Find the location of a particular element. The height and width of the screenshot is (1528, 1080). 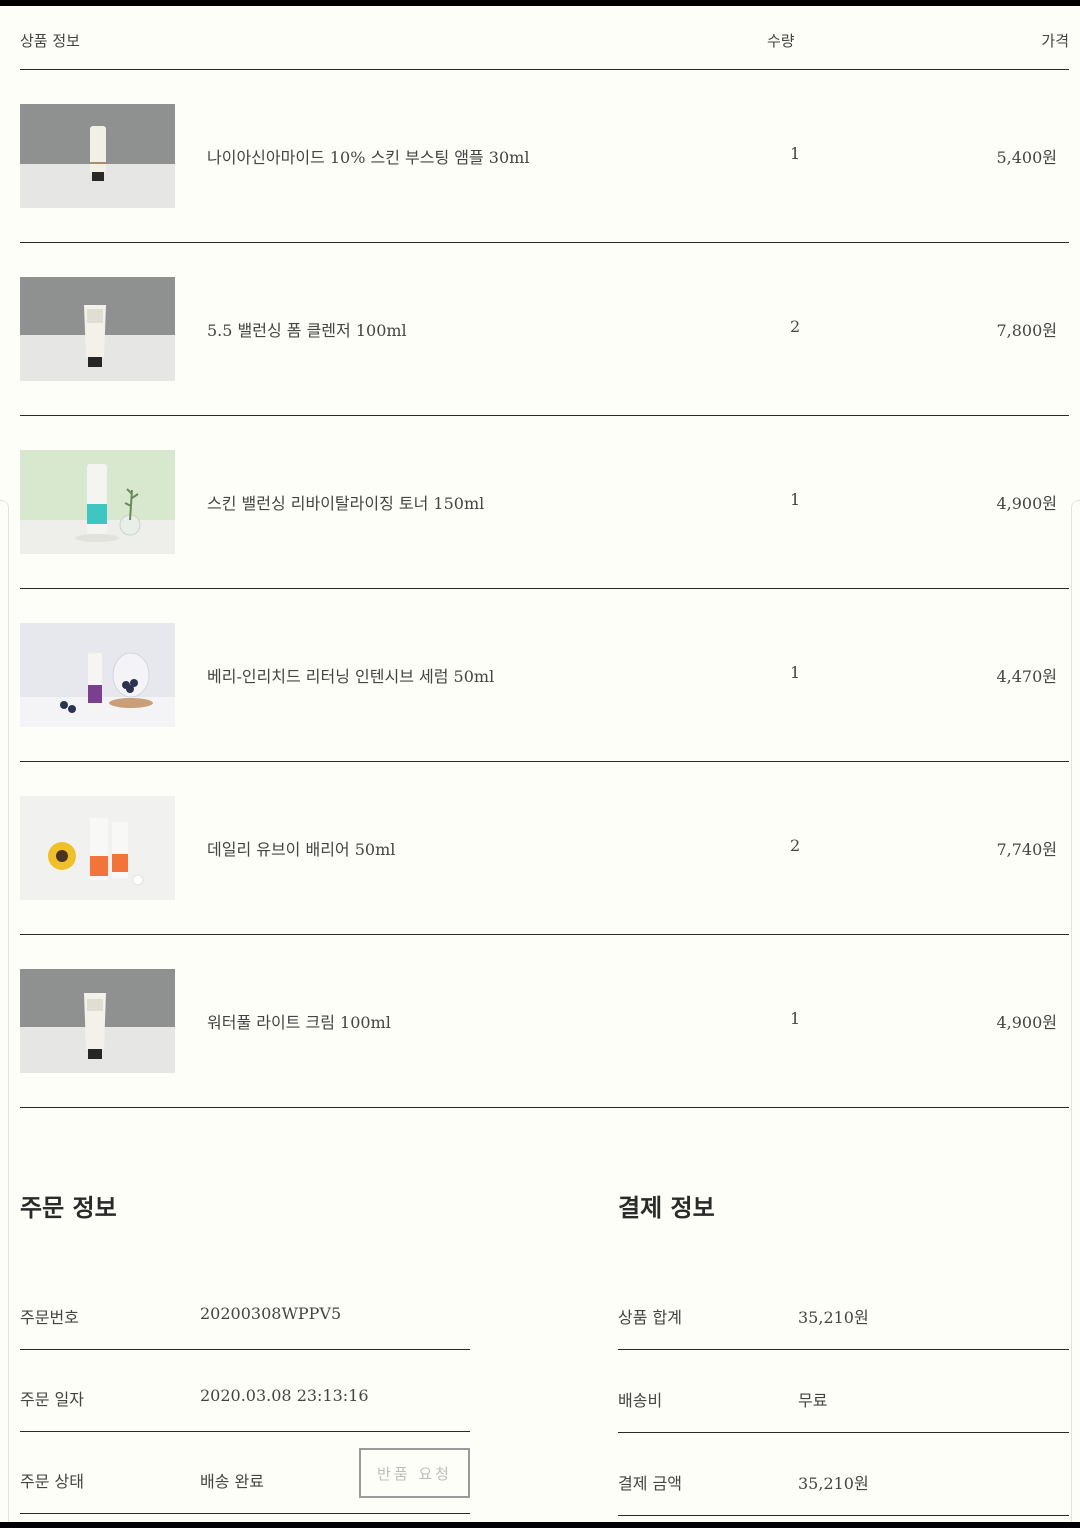

product-price: 4,470원 is located at coordinates (1026, 676).